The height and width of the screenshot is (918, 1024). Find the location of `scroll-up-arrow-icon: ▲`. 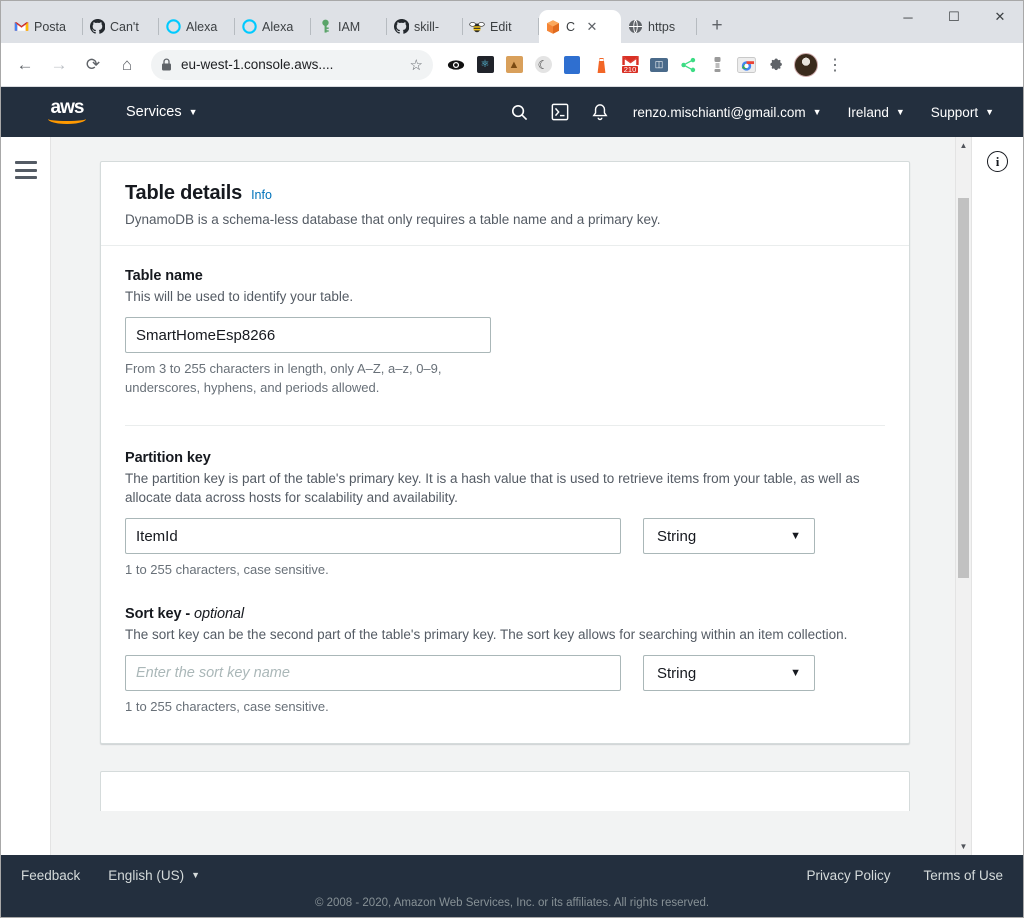

scroll-up-arrow-icon: ▲ is located at coordinates (964, 145).